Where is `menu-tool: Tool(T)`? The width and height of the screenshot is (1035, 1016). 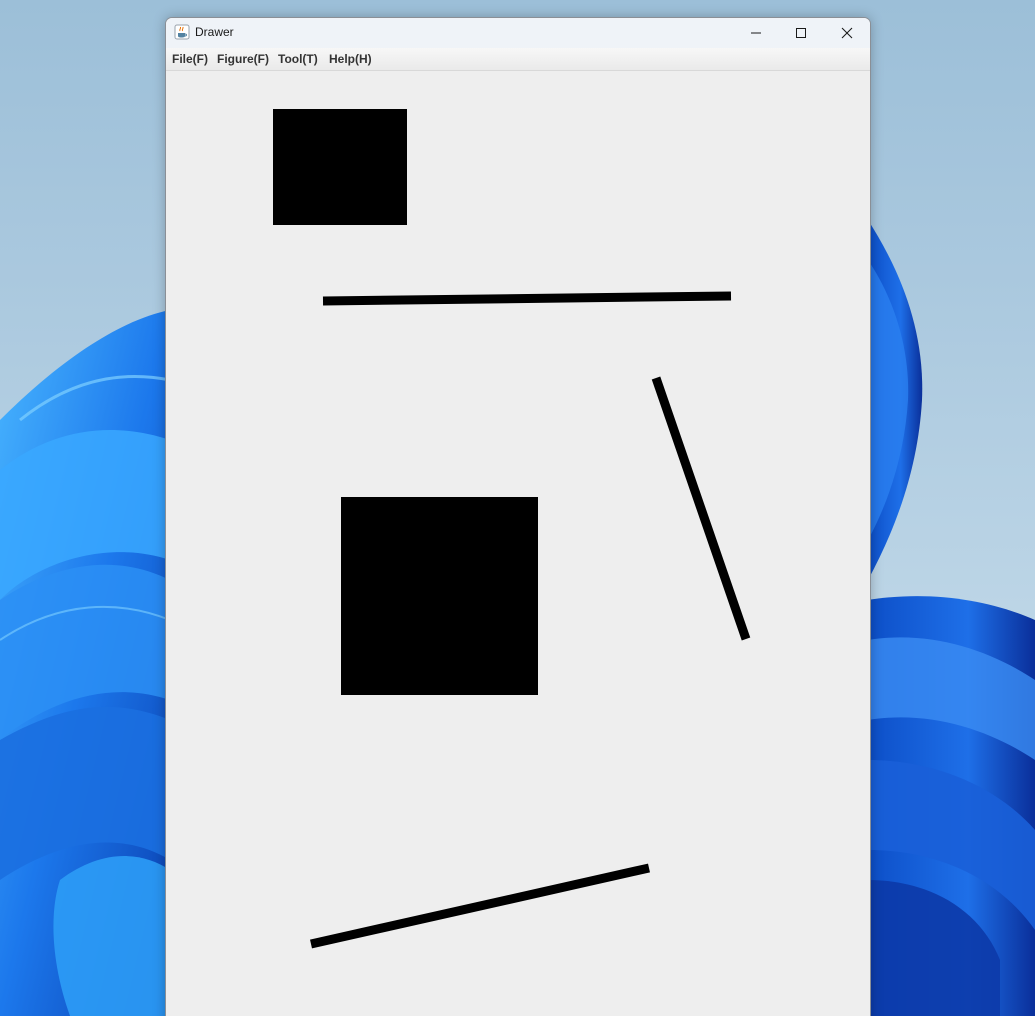
menu-tool: Tool(T) is located at coordinates (298, 59).